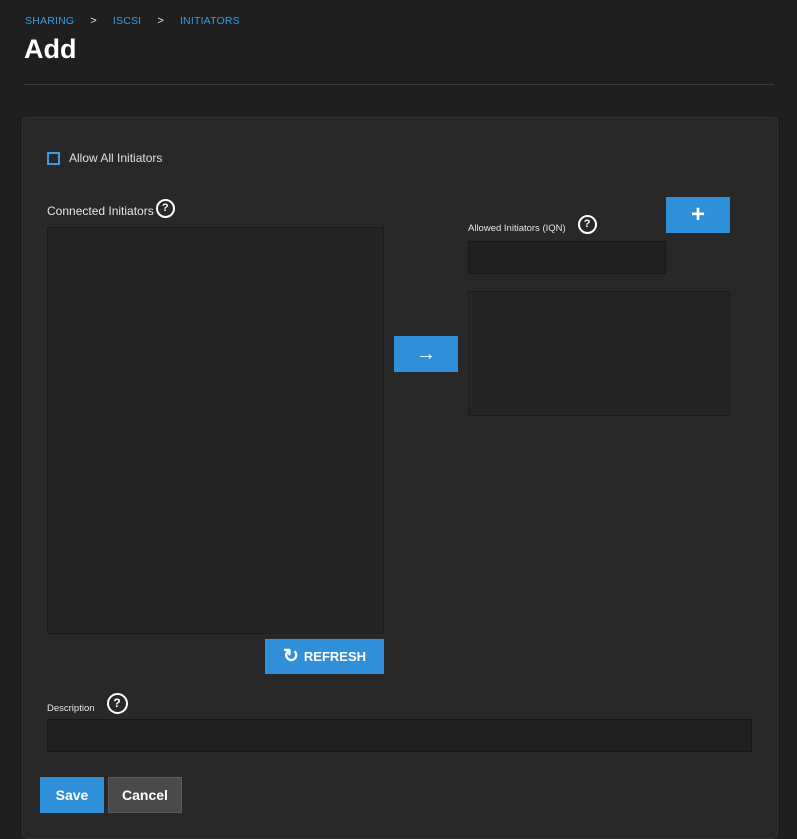 The image size is (797, 839). I want to click on allowed-initiators-label: Allowed Initiators (IQN), so click(517, 228).